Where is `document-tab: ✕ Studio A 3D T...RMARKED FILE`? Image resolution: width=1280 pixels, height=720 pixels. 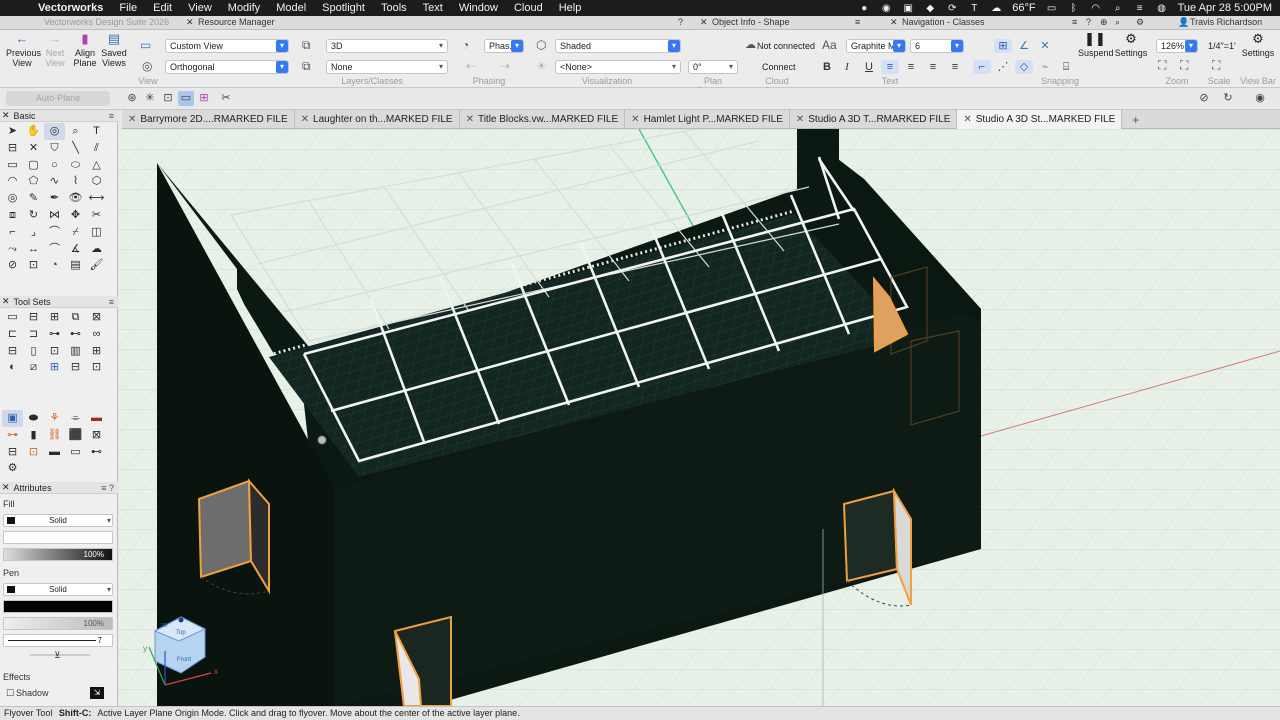 document-tab: ✕ Studio A 3D T...RMARKED FILE is located at coordinates (874, 119).